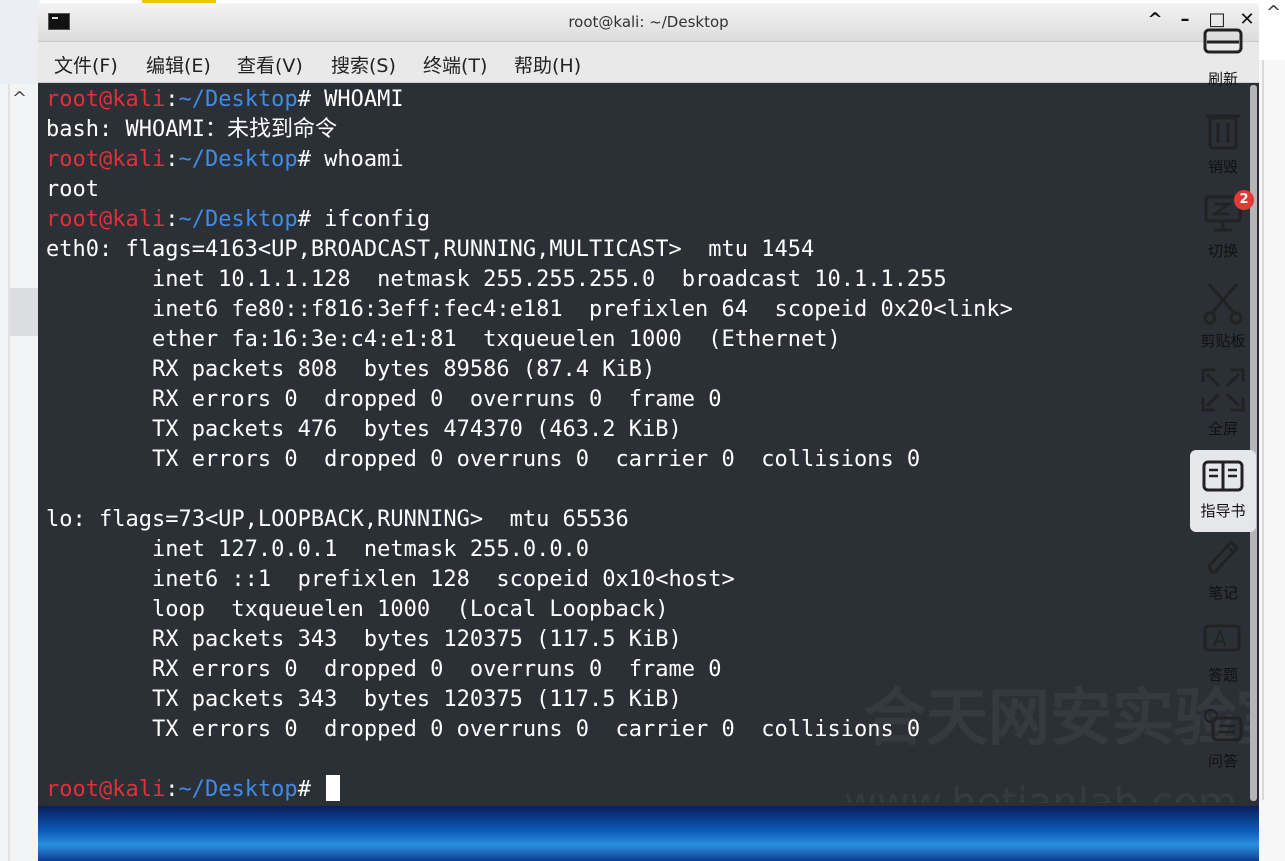 Image resolution: width=1285 pixels, height=861 pixels. What do you see at coordinates (86, 64) in the screenshot?
I see `menu-file: 文件(F)` at bounding box center [86, 64].